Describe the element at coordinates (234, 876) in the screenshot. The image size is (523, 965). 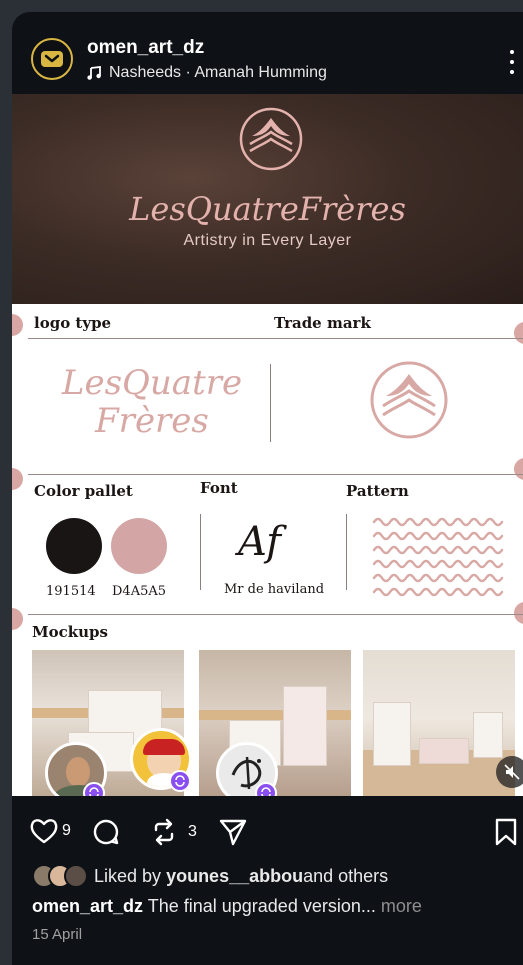
I see `liked-by-user: younes__abbou` at that location.